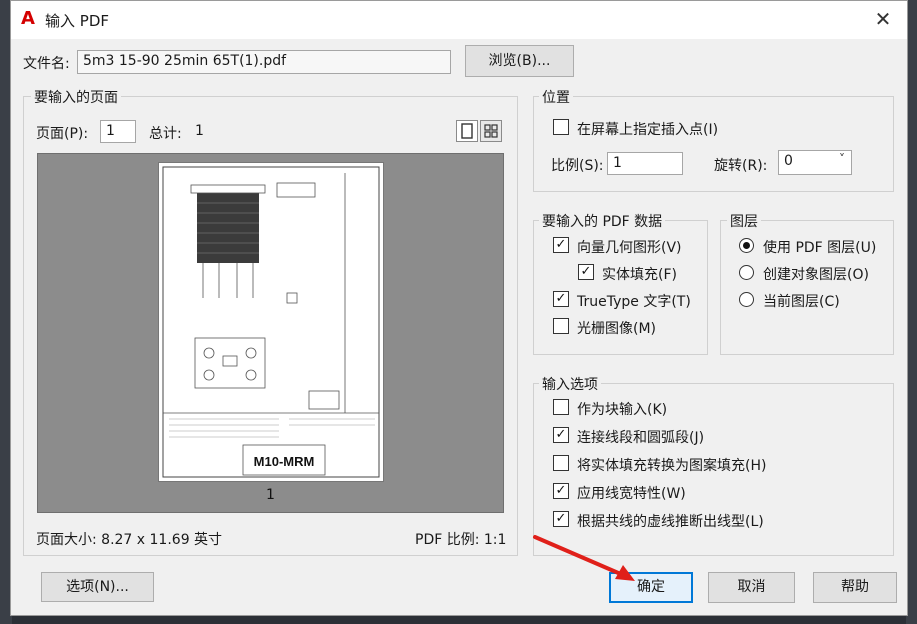 This screenshot has height=624, width=917. I want to click on total-value: 1, so click(199, 131).